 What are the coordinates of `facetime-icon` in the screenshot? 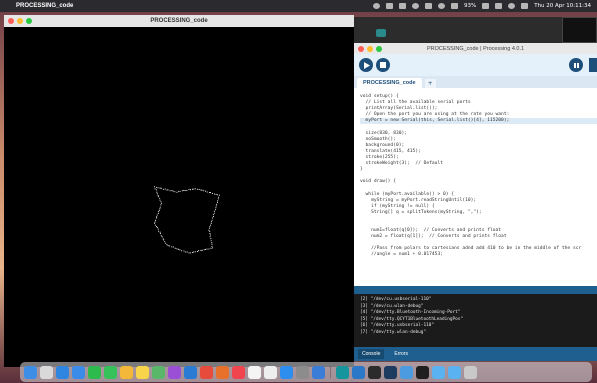 It's located at (94, 372).